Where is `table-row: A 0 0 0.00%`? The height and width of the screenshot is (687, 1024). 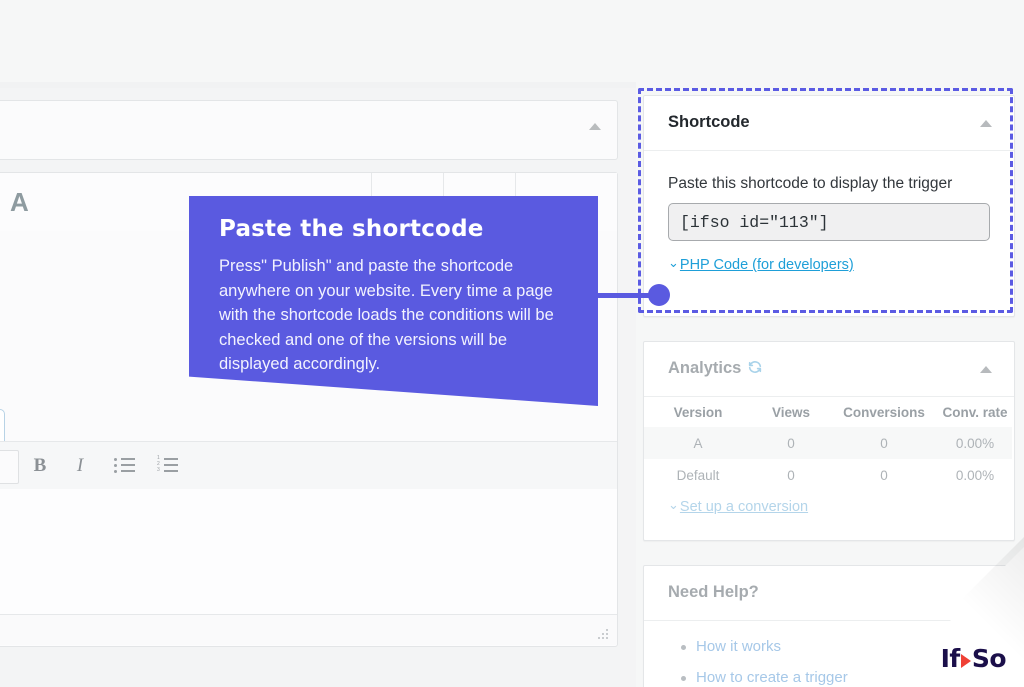
table-row: A 0 0 0.00% is located at coordinates (828, 443).